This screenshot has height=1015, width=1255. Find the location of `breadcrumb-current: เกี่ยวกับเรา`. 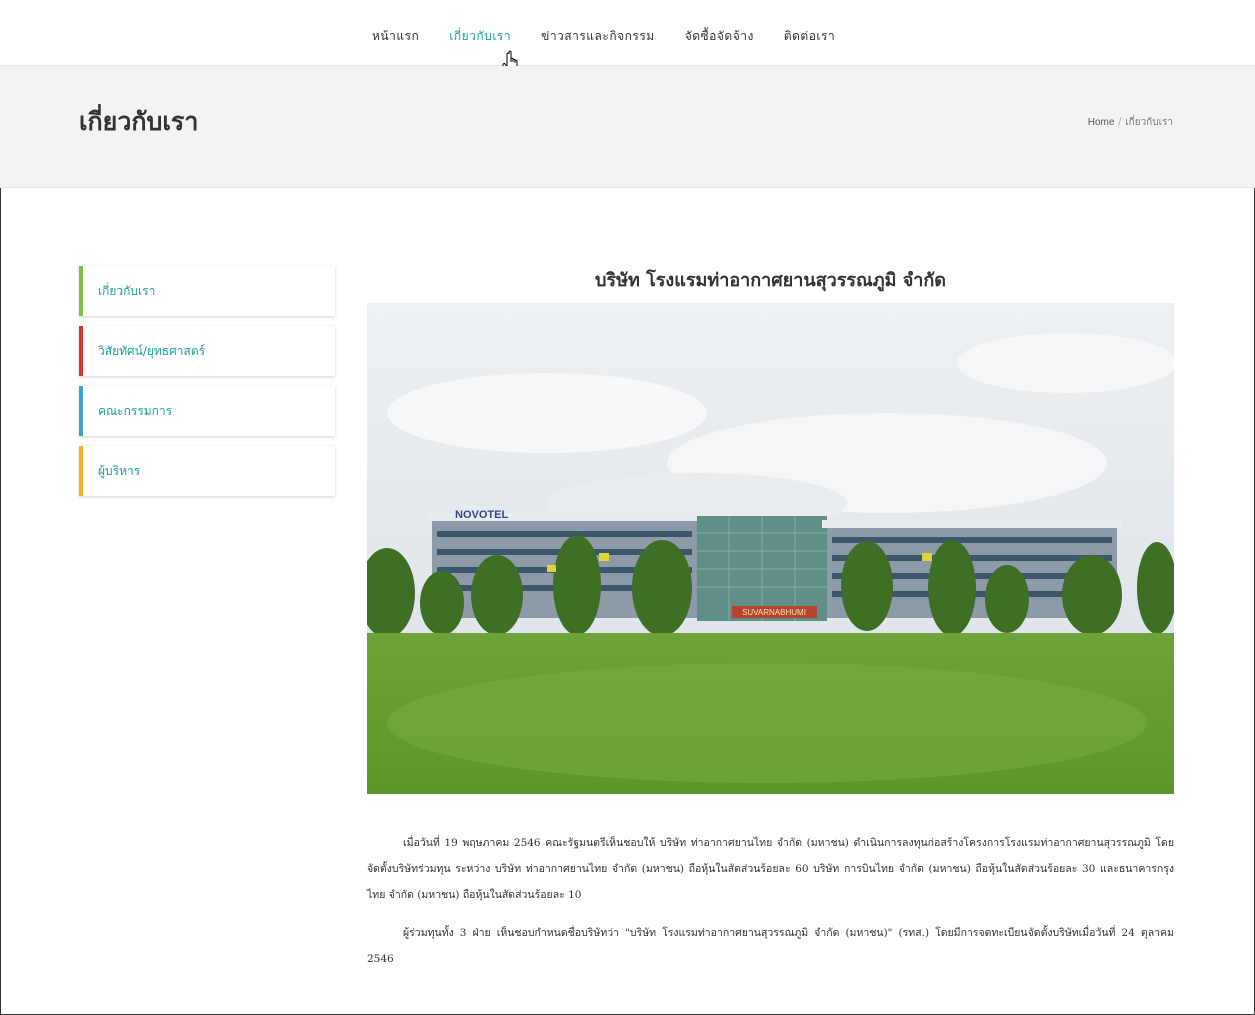

breadcrumb-current: เกี่ยวกับเรา is located at coordinates (1149, 122).